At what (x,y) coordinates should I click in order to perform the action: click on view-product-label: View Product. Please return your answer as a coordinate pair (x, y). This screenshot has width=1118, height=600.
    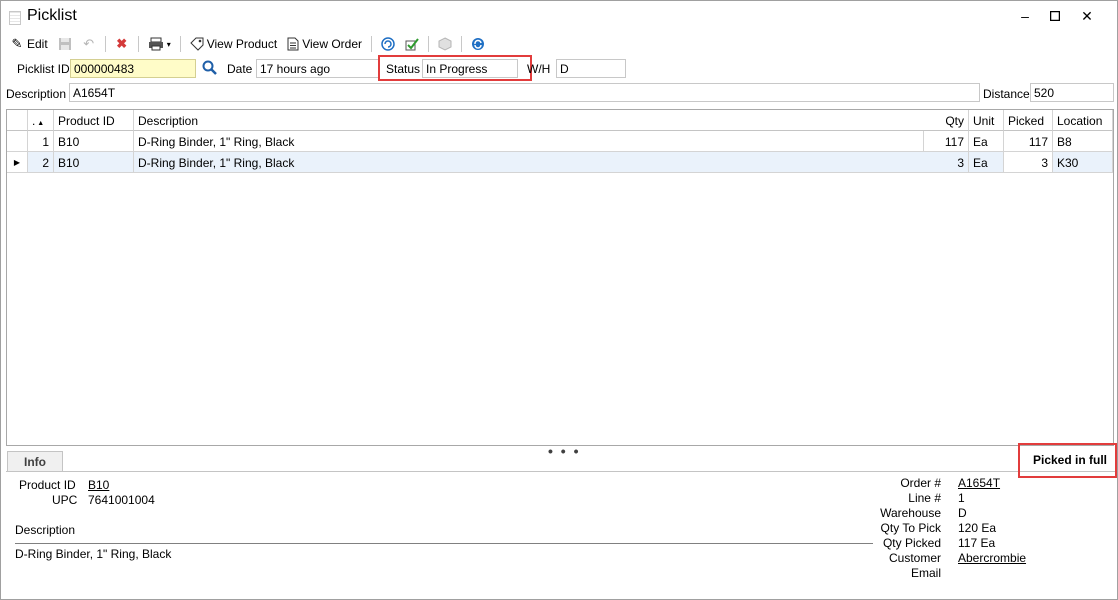
    Looking at the image, I should click on (242, 44).